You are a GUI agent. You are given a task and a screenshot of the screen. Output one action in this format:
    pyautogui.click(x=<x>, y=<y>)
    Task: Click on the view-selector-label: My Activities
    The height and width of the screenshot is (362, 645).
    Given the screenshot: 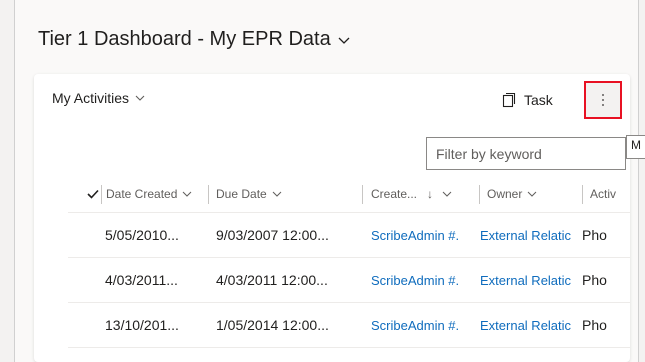 What is the action you would take?
    pyautogui.click(x=91, y=98)
    